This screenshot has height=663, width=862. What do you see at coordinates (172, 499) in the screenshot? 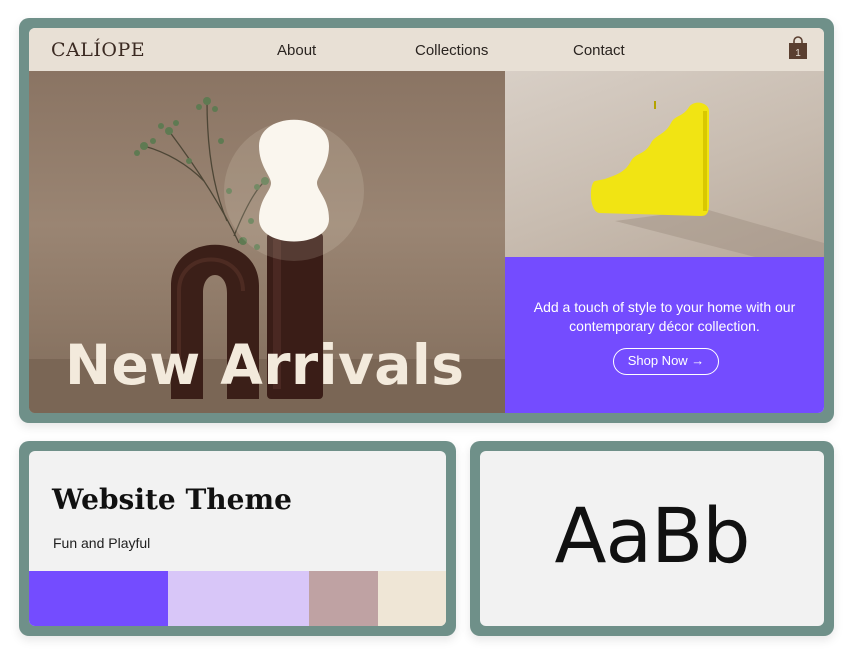
I see `theme-title: Website Theme` at bounding box center [172, 499].